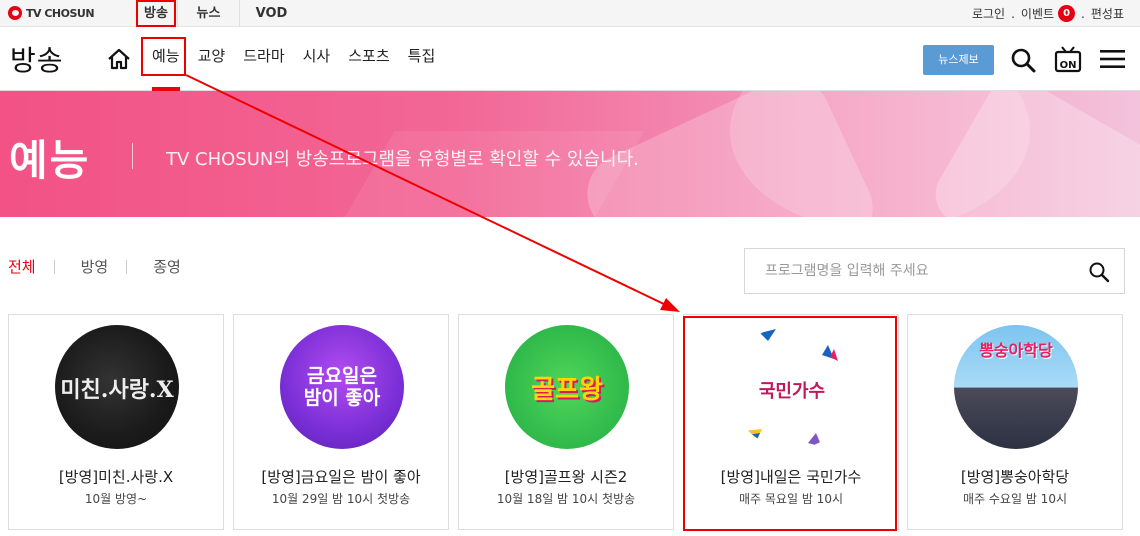  I want to click on program-card: 골프왕 [방영]골프왕 시즌2 10월 18일 밤 10시 첫방송, so click(566, 422).